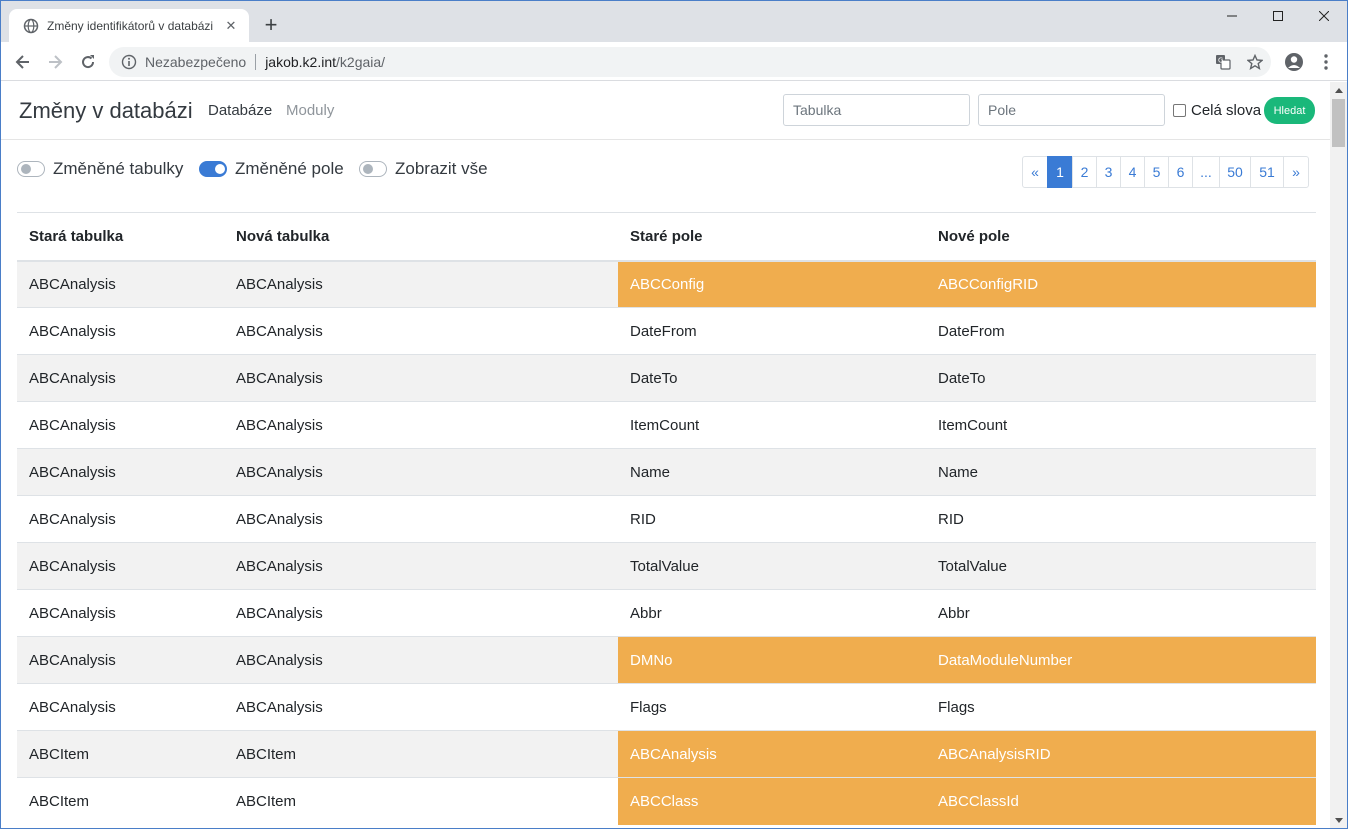 This screenshot has height=829, width=1348. Describe the element at coordinates (421, 801) in the screenshot. I see `cell-new-table: ABCItem` at that location.